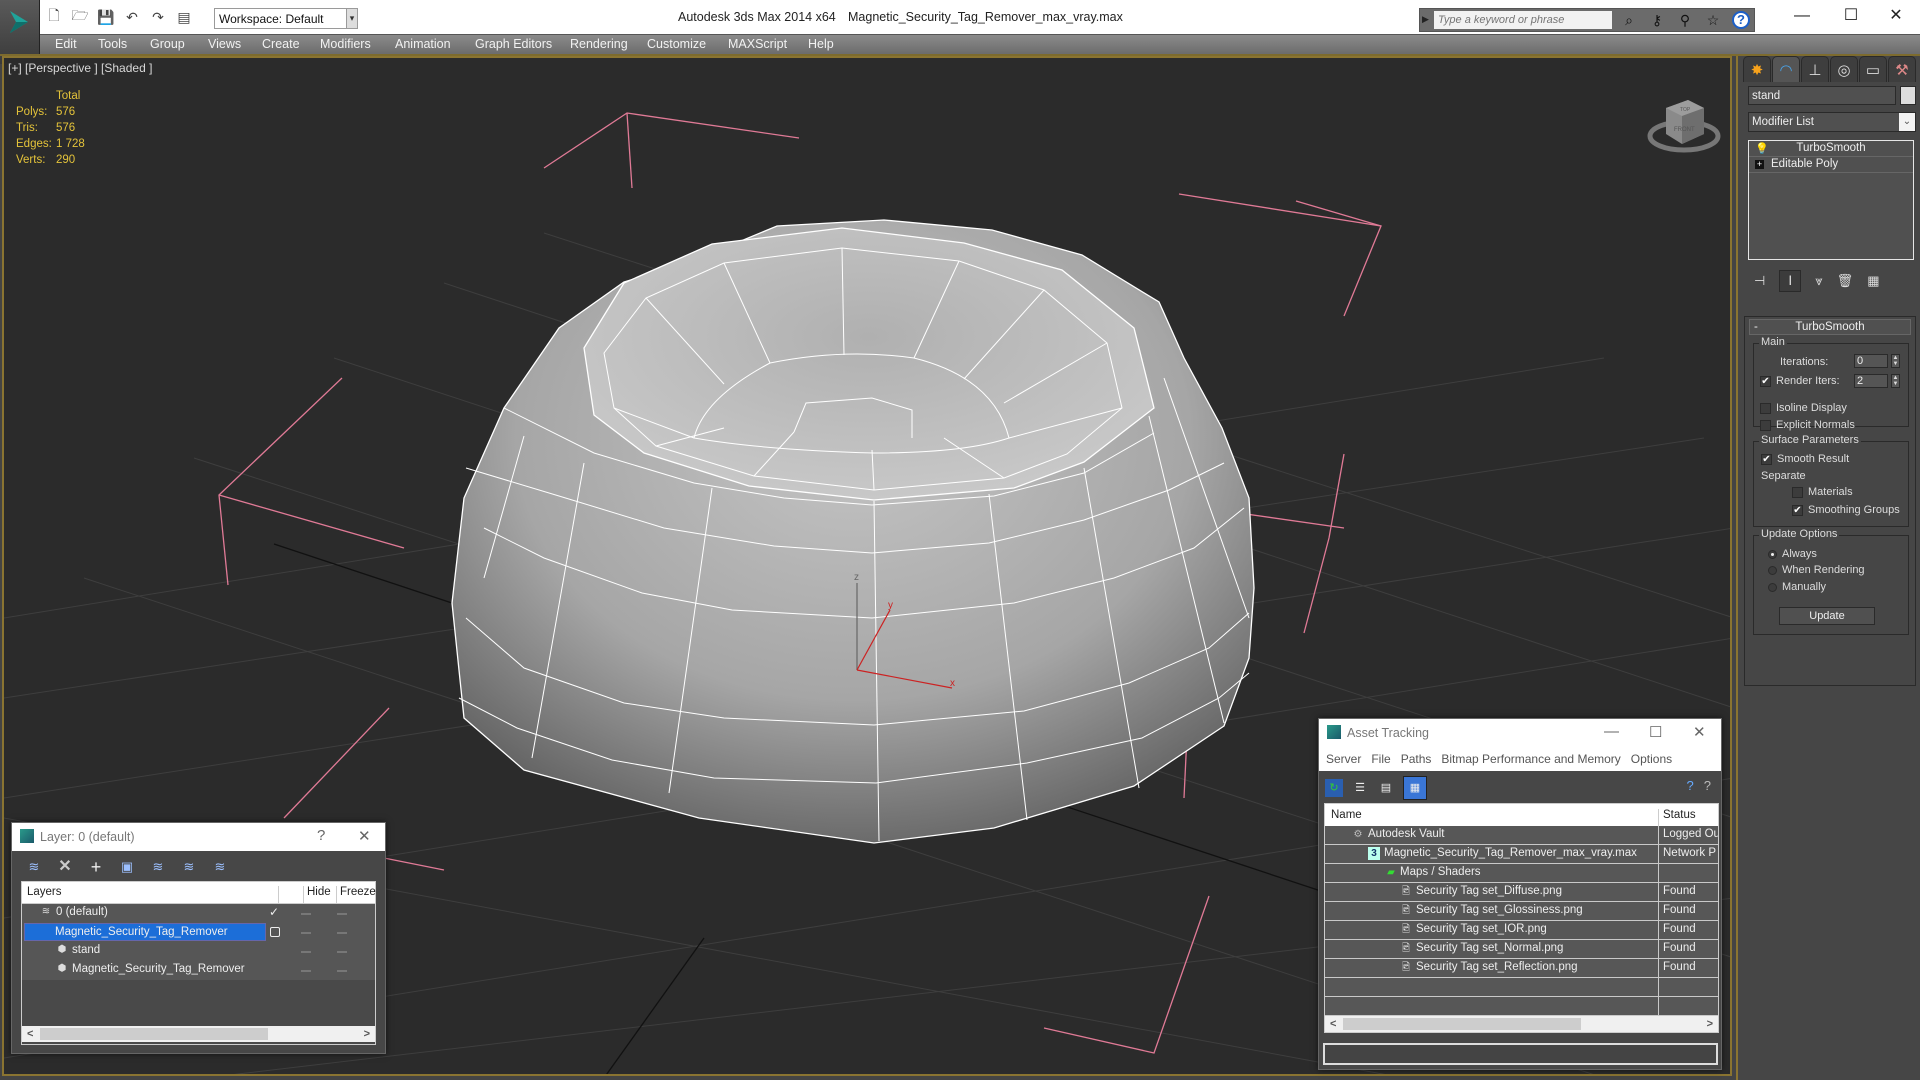 The width and height of the screenshot is (1920, 1080). I want to click on explicit-normals-checkbox, so click(1765, 425).